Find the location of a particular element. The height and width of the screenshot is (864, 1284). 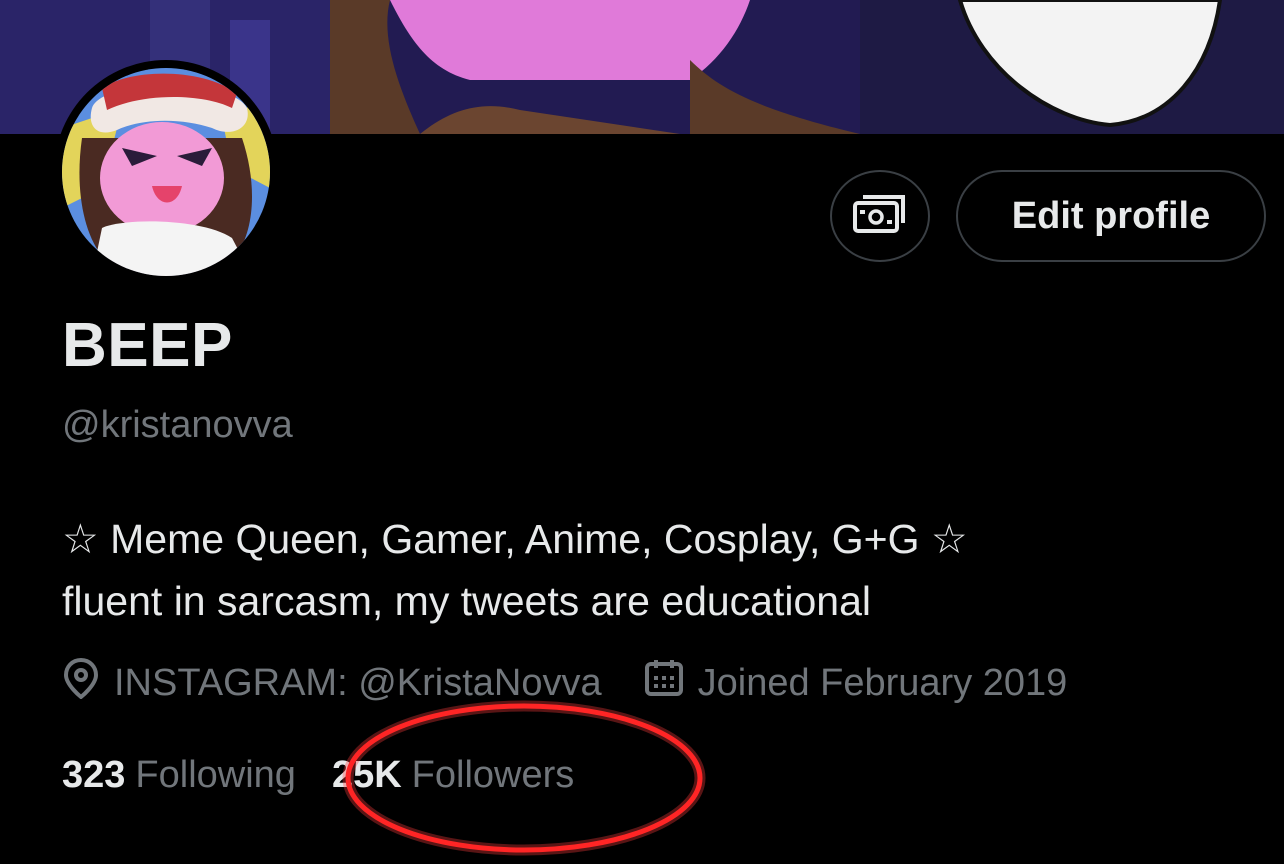

location-item: INSTAGRAM: @KristaNovva is located at coordinates (332, 683).